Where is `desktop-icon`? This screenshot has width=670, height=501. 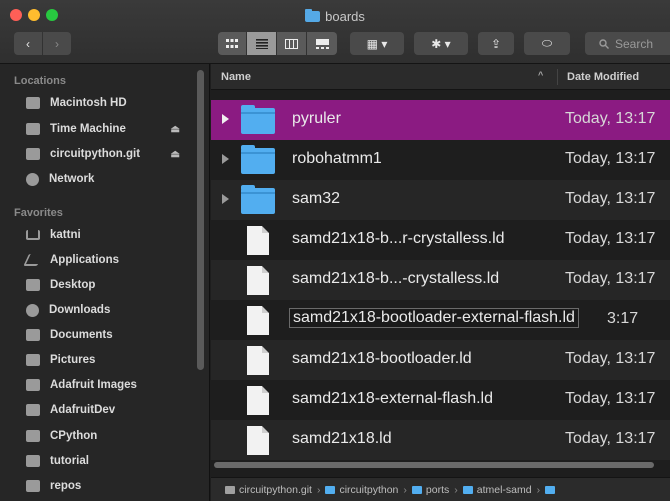 desktop-icon is located at coordinates (33, 285).